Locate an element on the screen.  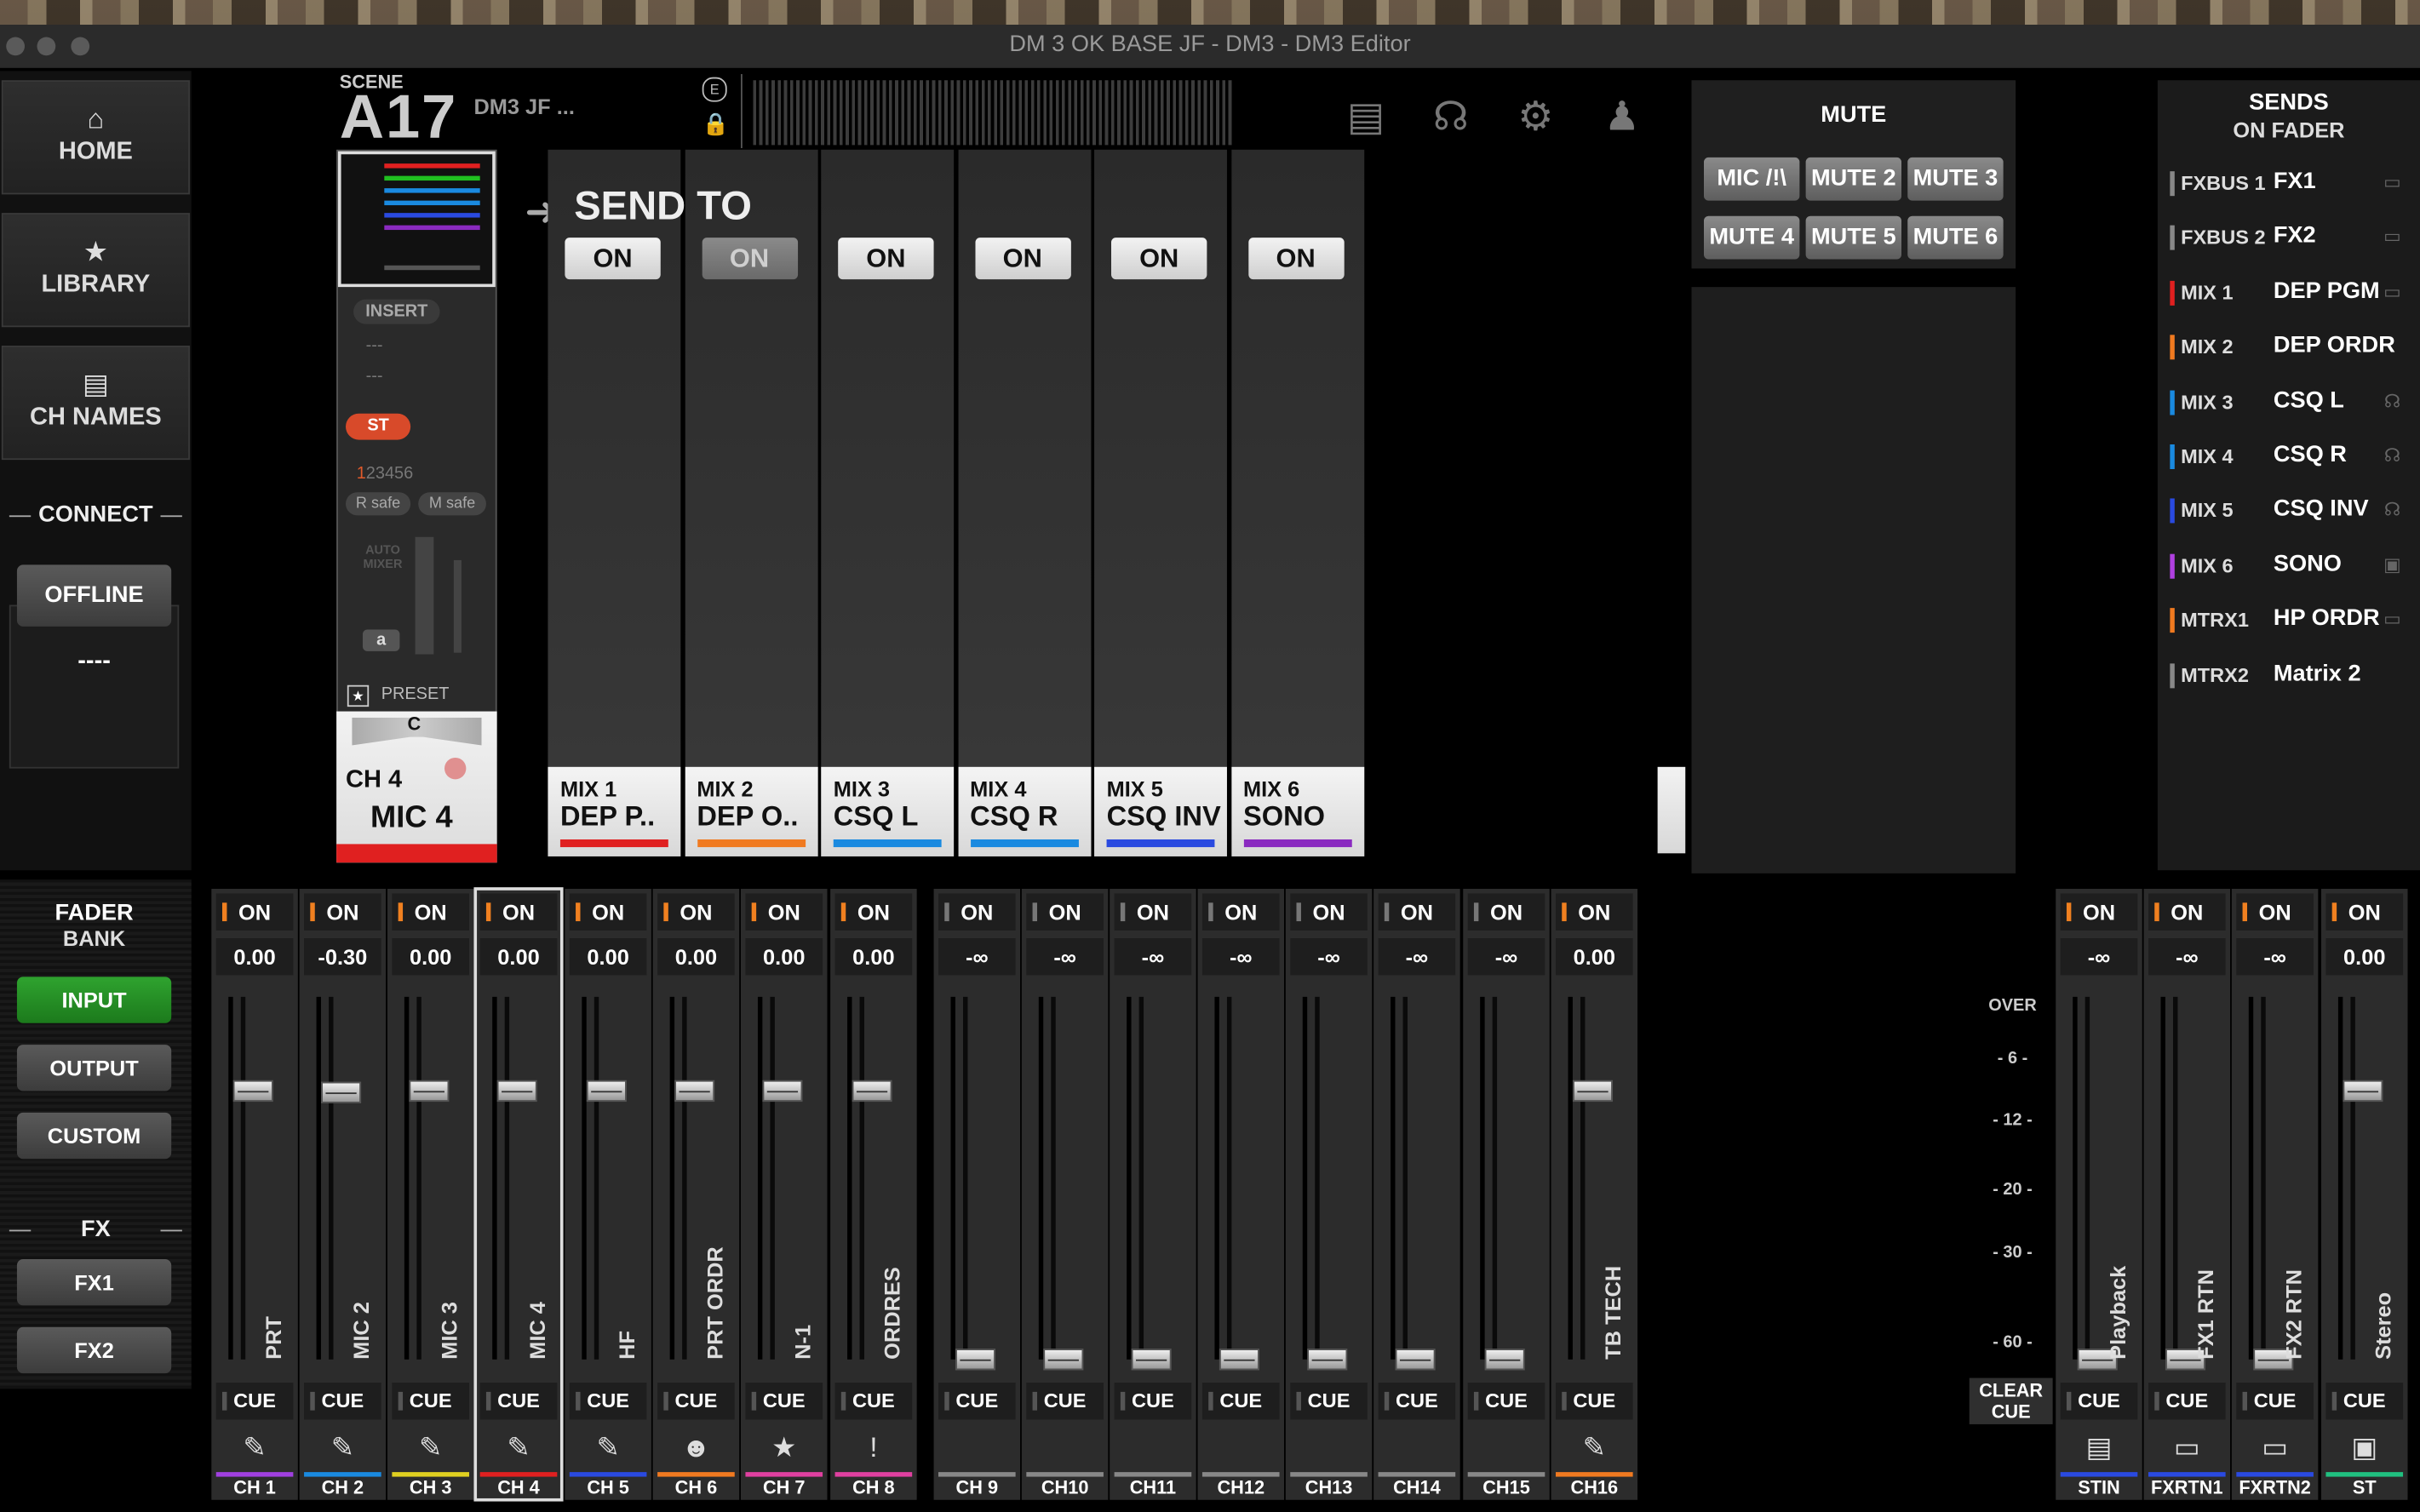
mute-group-button: MUTE 4 is located at coordinates (1752, 237).